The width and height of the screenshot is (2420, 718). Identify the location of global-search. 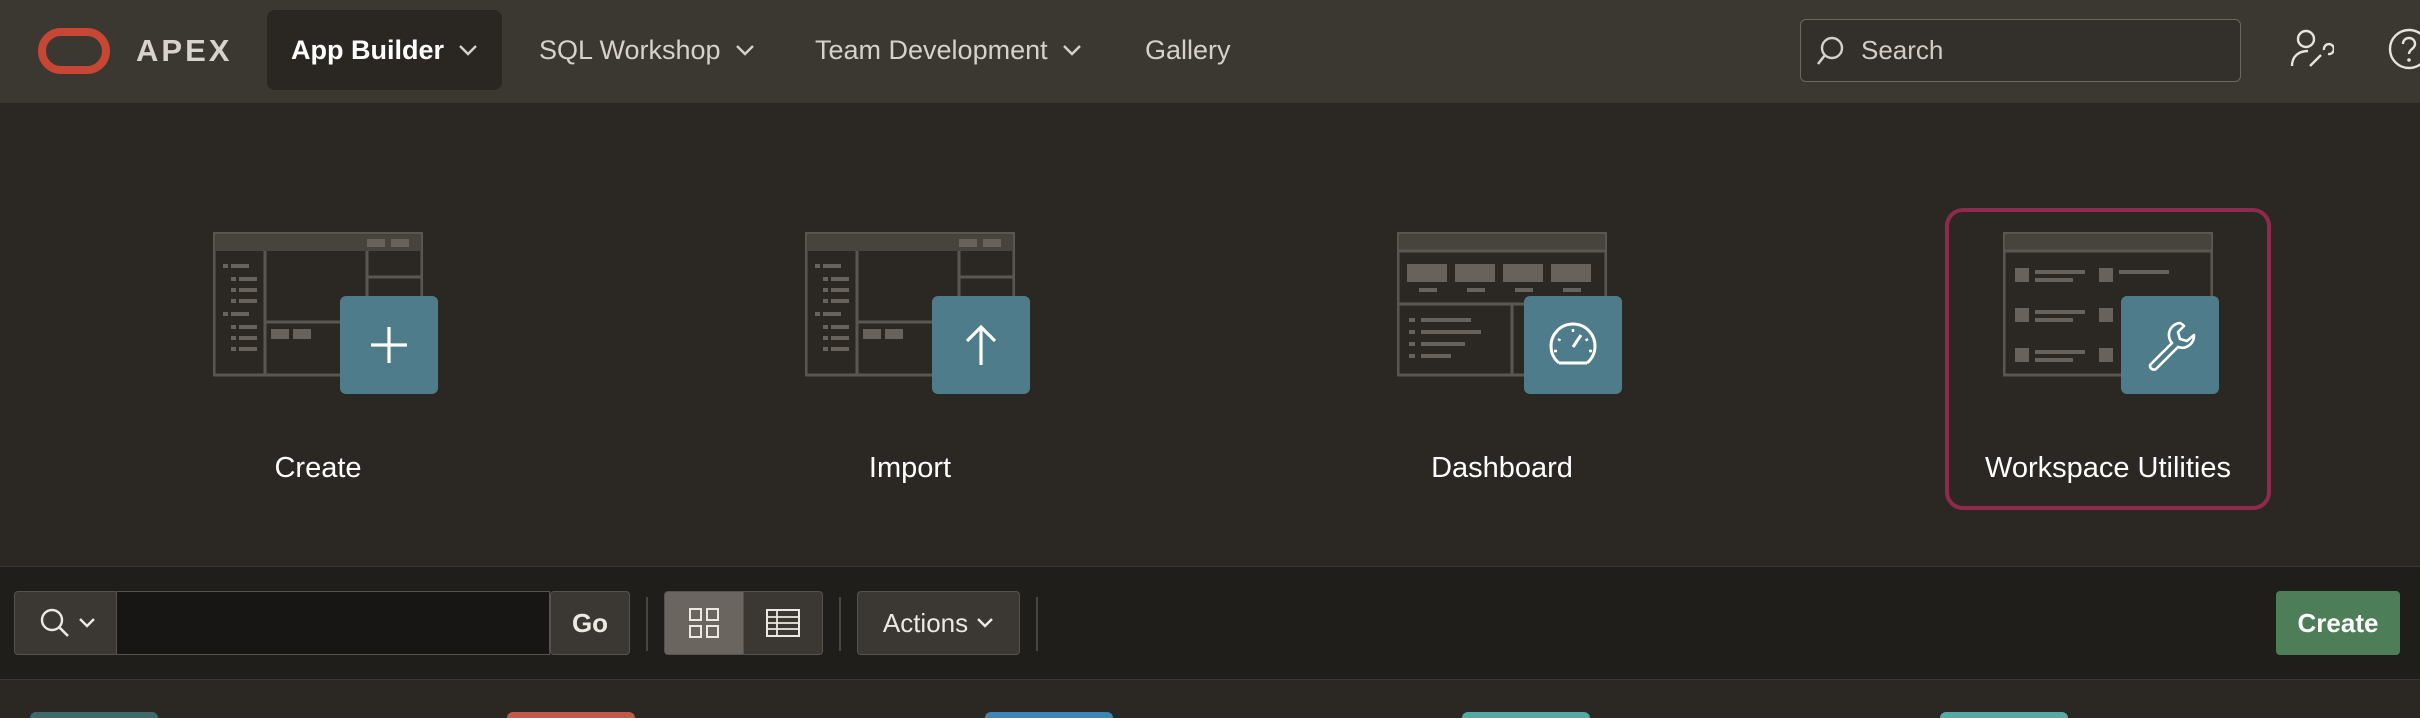
(2020, 50).